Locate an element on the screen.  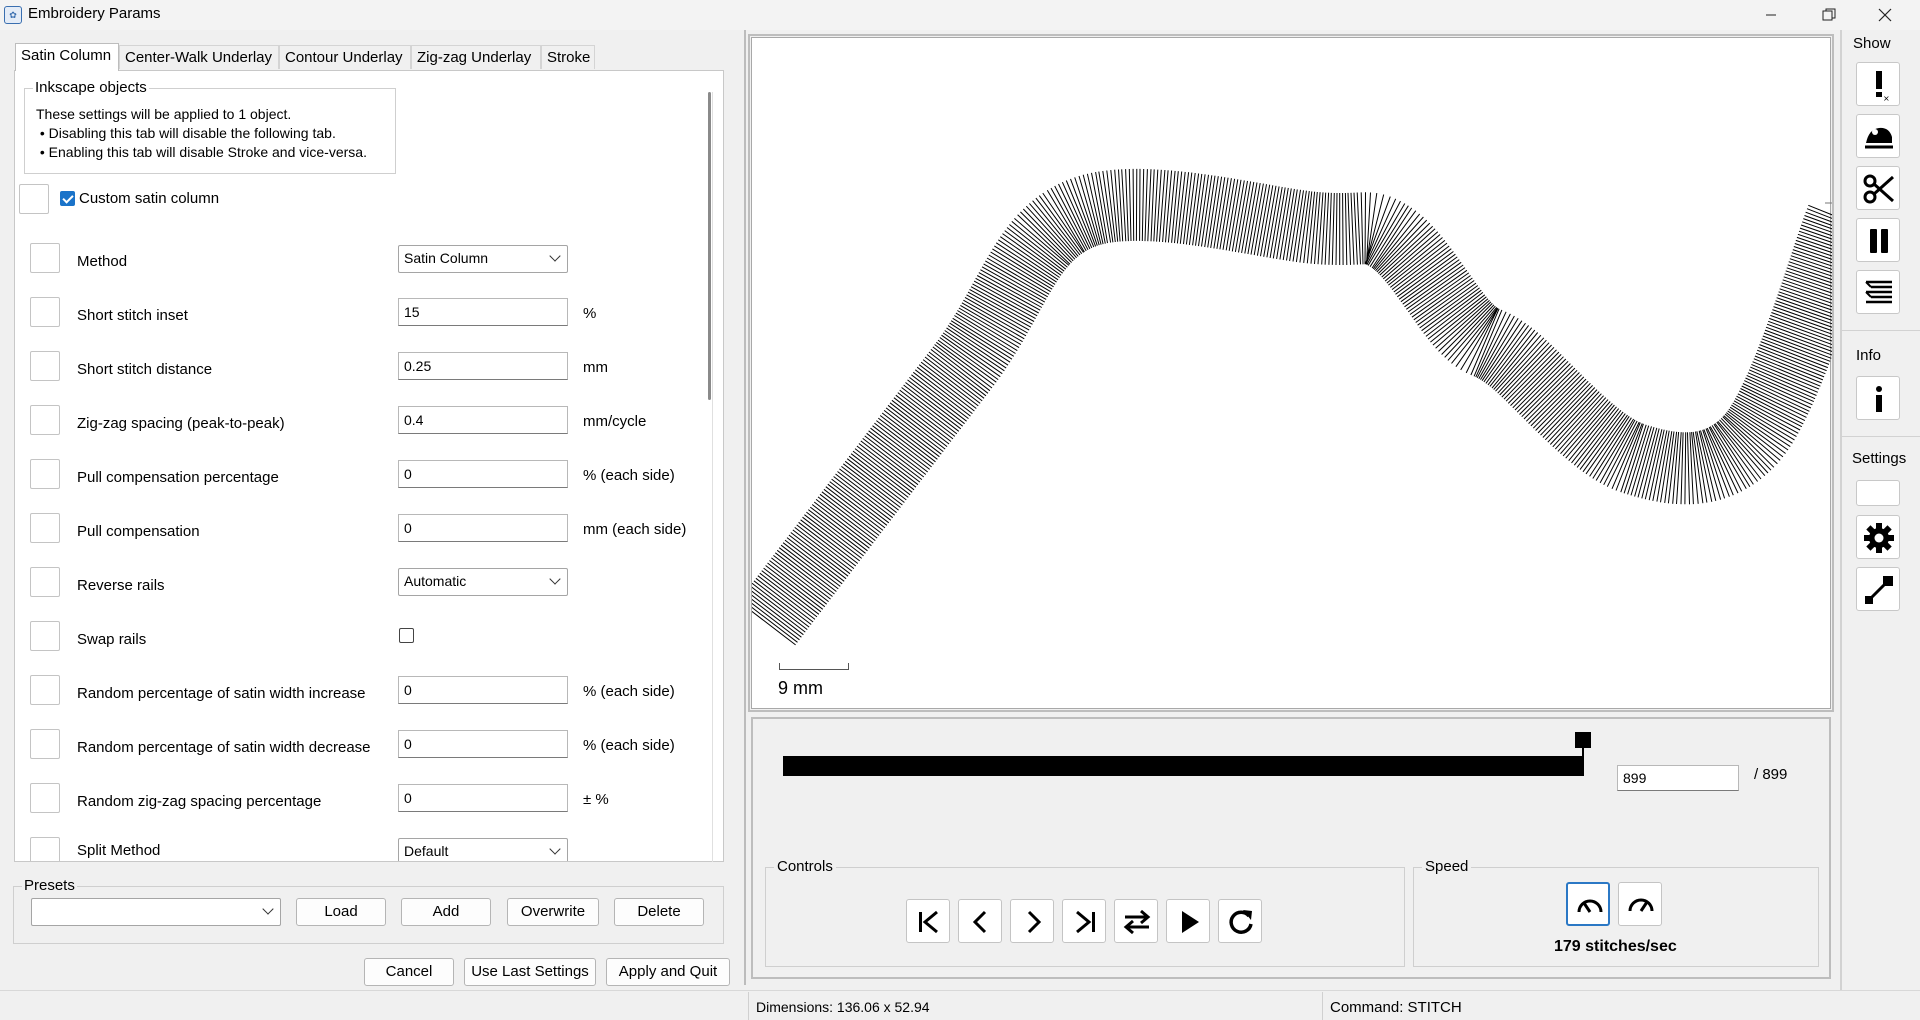
overwrite-preset-button: Overwrite is located at coordinates (553, 912).